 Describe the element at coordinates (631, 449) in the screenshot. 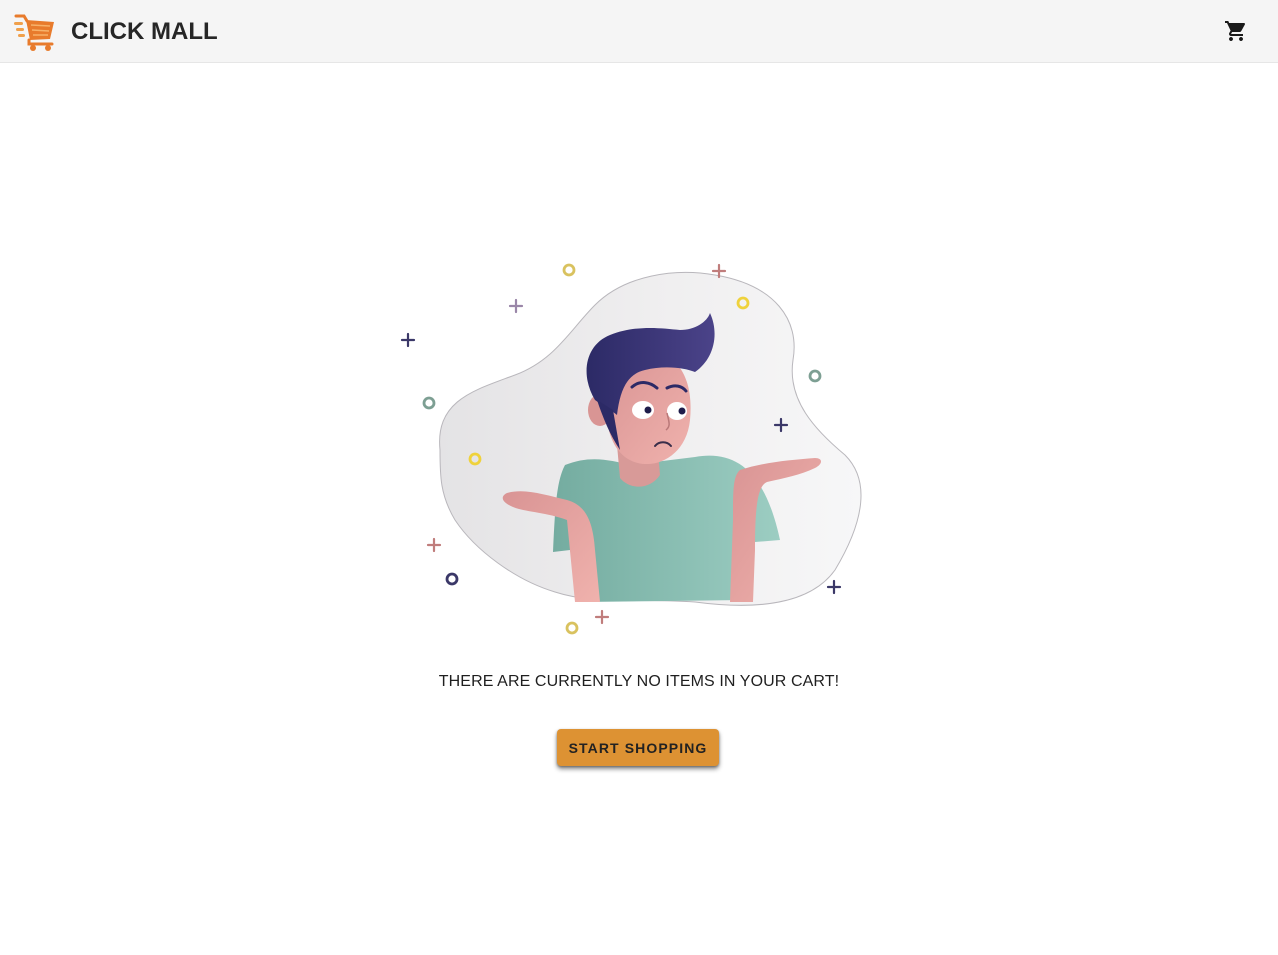

I see `shrugging-person-illustration` at that location.